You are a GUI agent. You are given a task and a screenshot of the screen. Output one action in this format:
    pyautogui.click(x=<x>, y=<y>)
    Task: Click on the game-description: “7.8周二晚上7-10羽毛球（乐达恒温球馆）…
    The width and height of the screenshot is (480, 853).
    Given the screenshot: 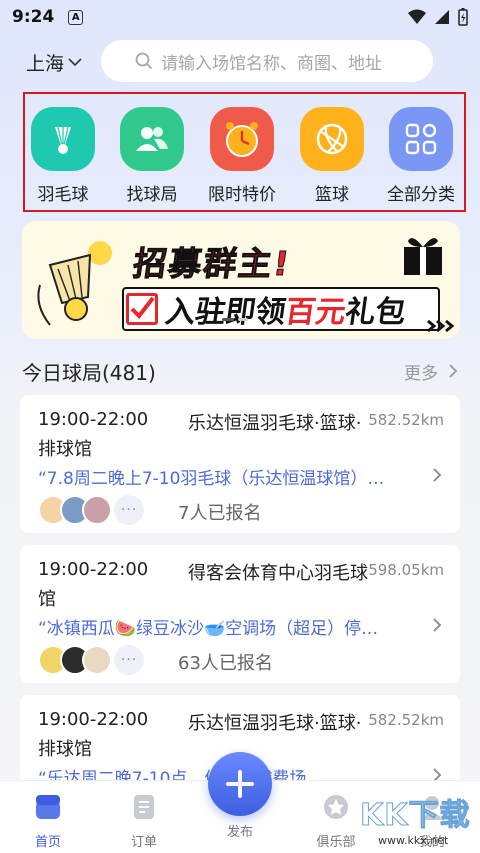 What is the action you would take?
    pyautogui.click(x=211, y=479)
    